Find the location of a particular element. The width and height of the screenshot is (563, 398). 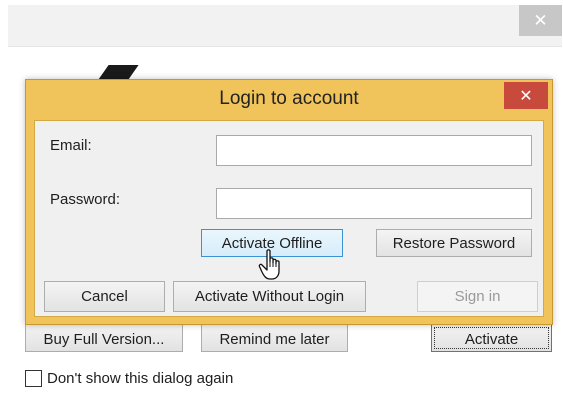

cancel-label: Cancel is located at coordinates (104, 296).